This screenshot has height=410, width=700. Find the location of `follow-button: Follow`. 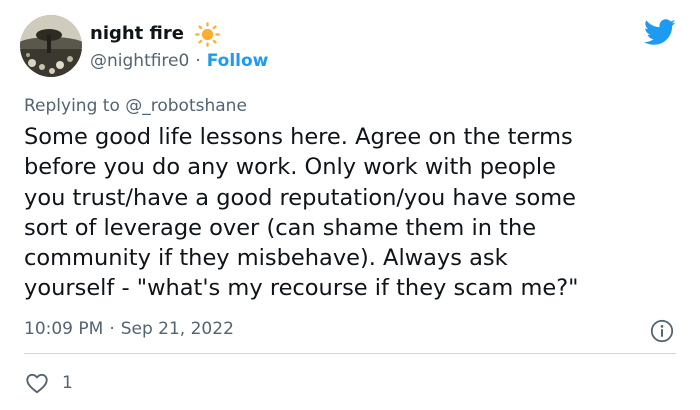

follow-button: Follow is located at coordinates (238, 61).